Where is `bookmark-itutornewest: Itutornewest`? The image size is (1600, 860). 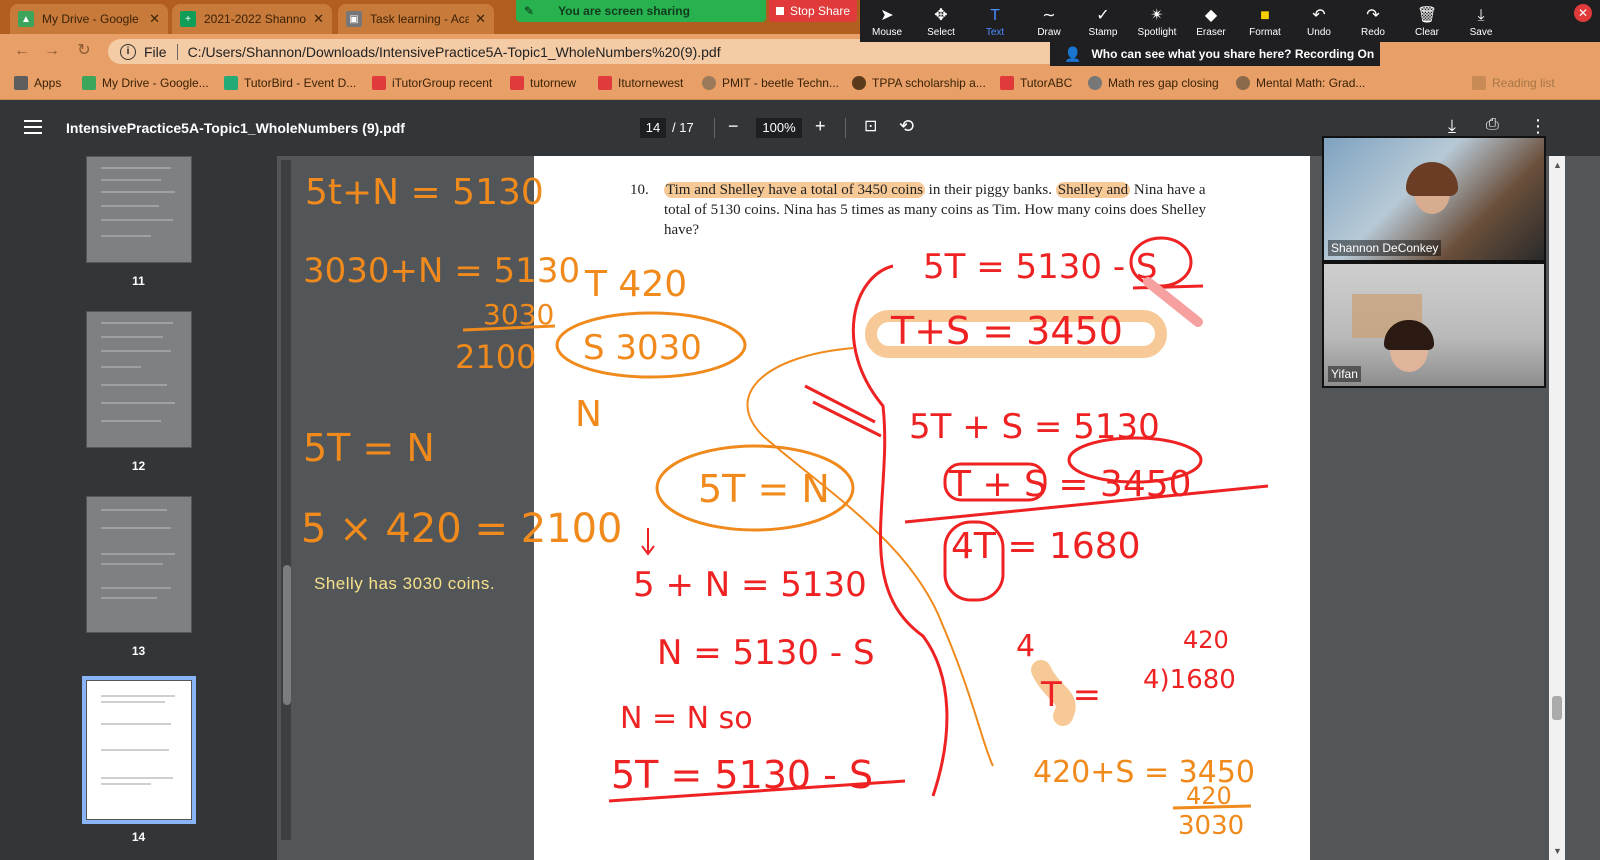
bookmark-itutornewest: Itutornewest is located at coordinates (640, 83).